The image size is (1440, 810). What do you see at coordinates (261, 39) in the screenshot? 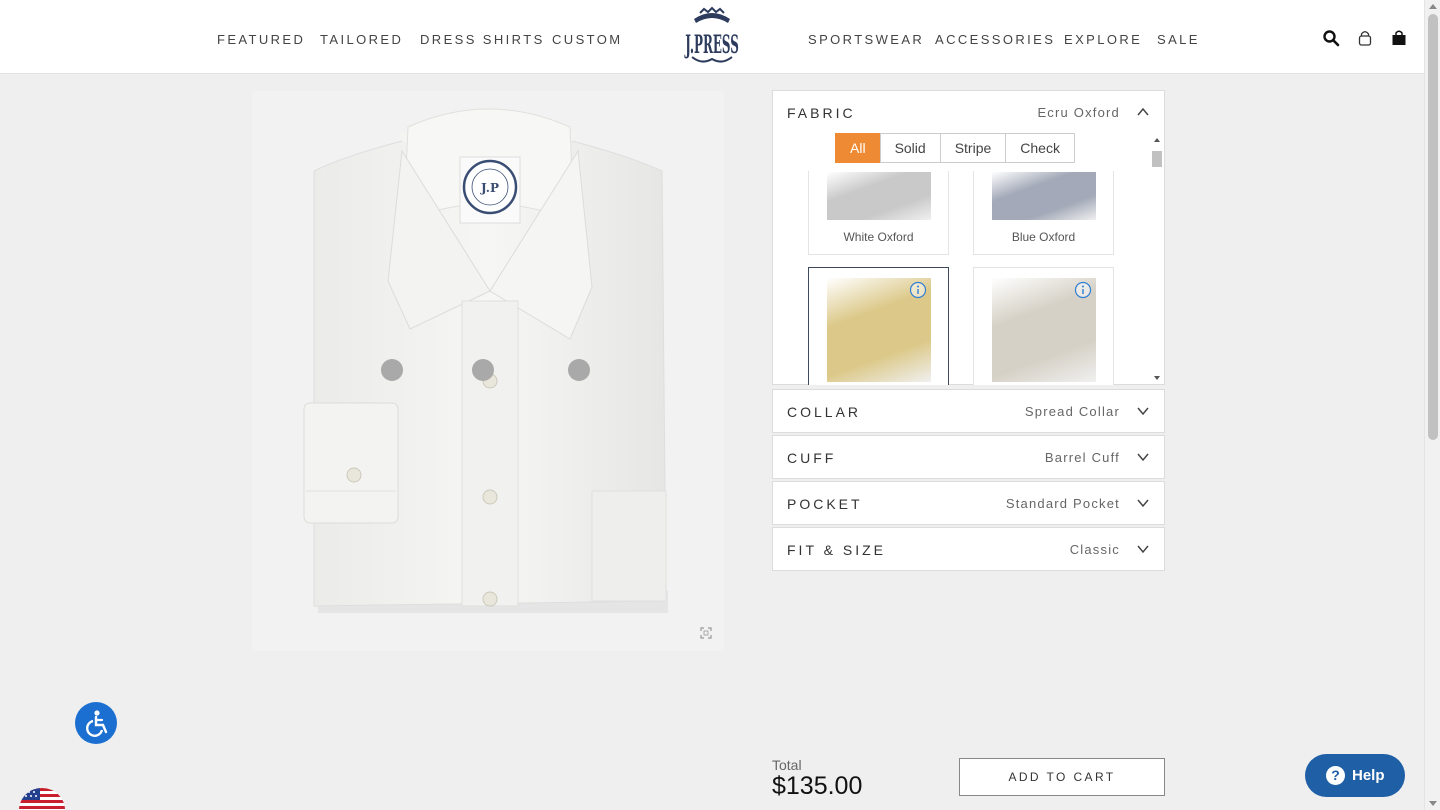
I see `nav-featured: FEATURED` at bounding box center [261, 39].